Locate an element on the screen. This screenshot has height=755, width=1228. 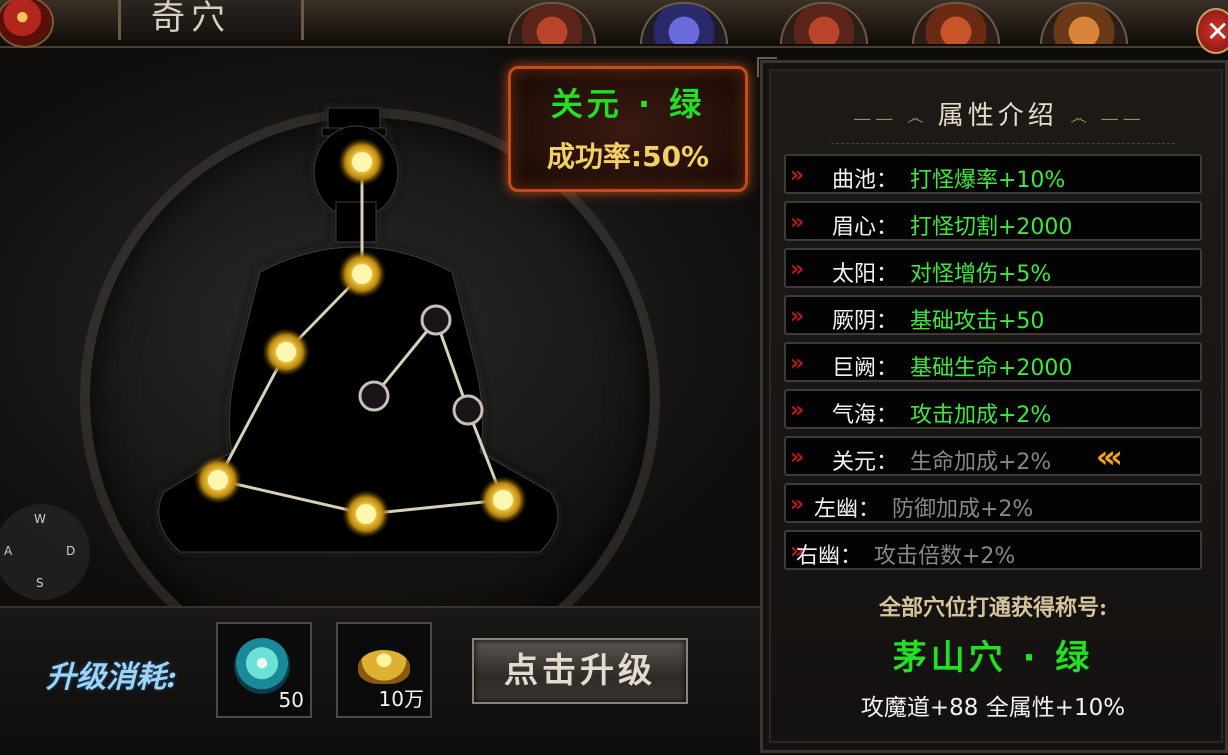
scroll-bundle-icon is located at coordinates (1084, 23).